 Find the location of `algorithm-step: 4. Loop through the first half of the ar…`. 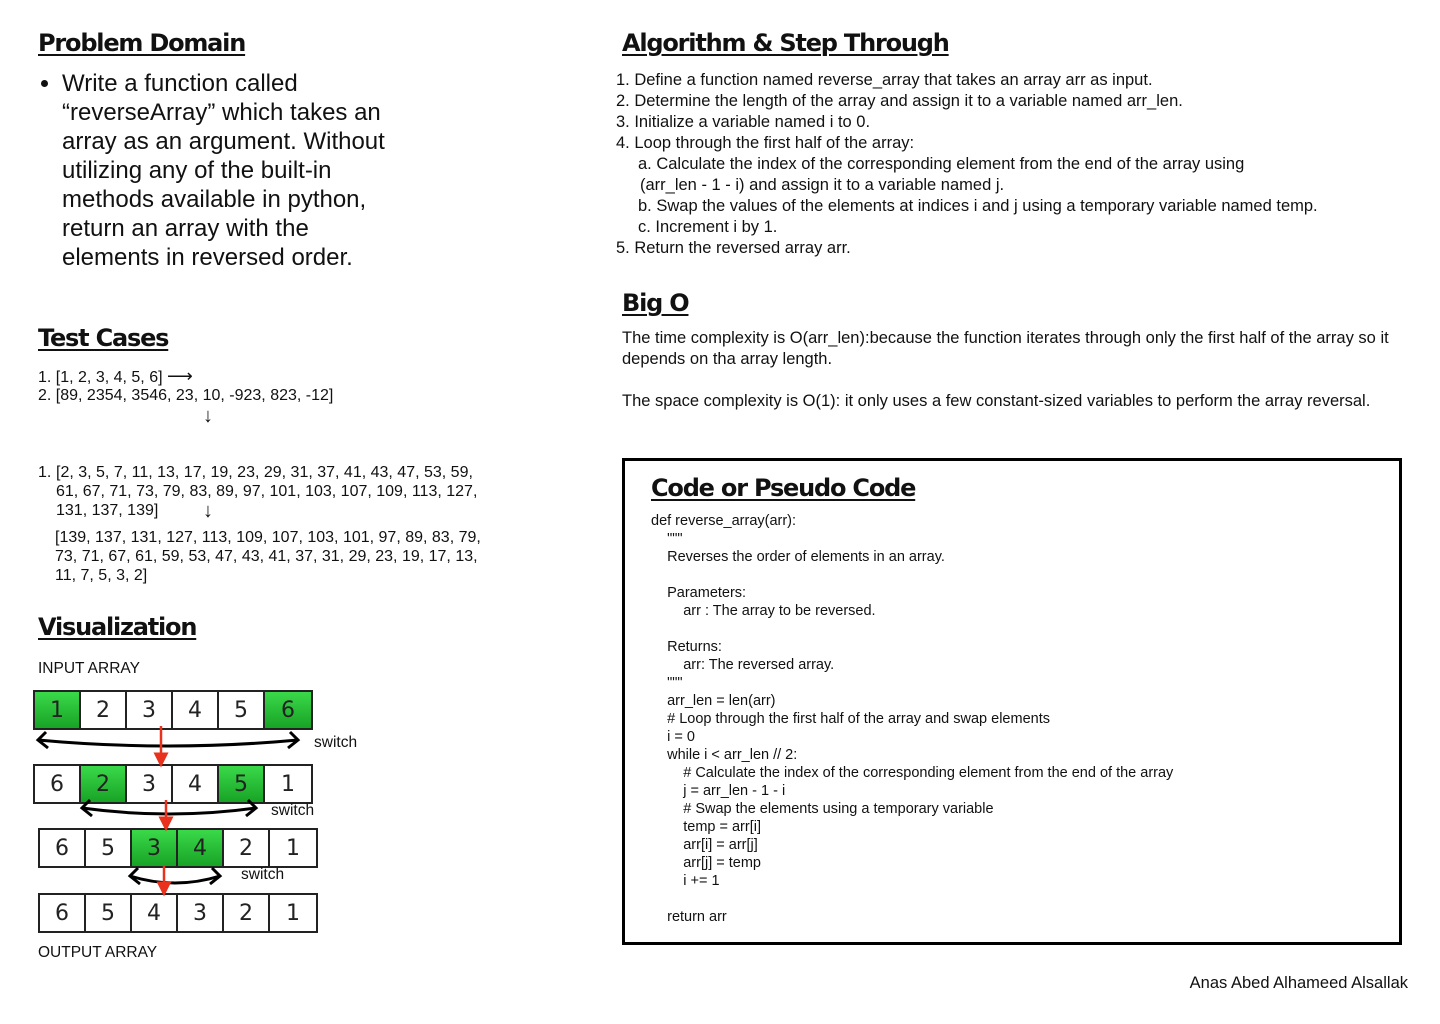

algorithm-step: 4. Loop through the first half of the ar… is located at coordinates (765, 143).